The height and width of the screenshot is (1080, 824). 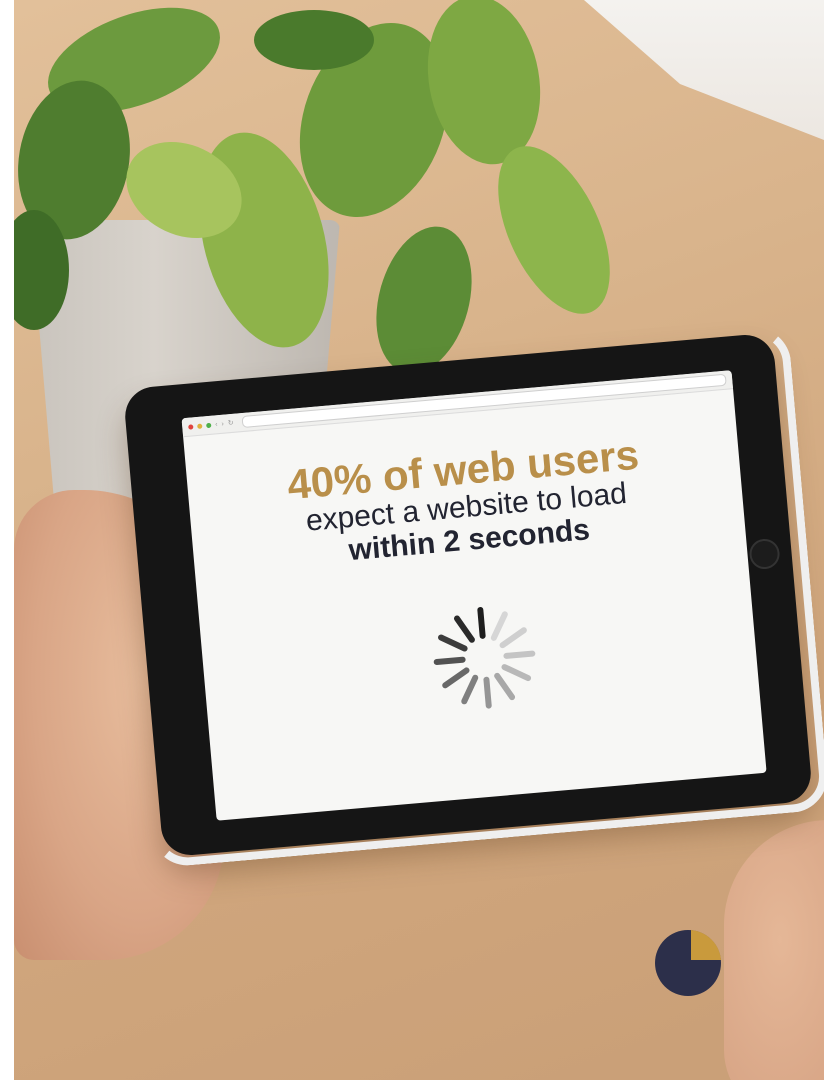 I want to click on right-hand, so click(x=774, y=950).